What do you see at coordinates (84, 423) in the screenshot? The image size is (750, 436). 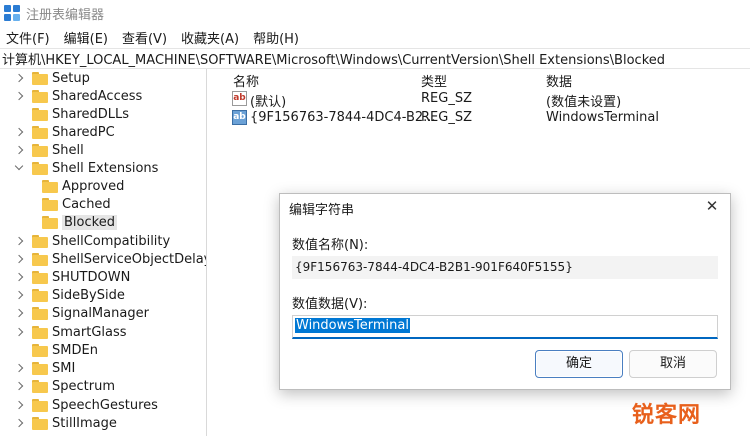 I see `tree-item-label: StillImage` at bounding box center [84, 423].